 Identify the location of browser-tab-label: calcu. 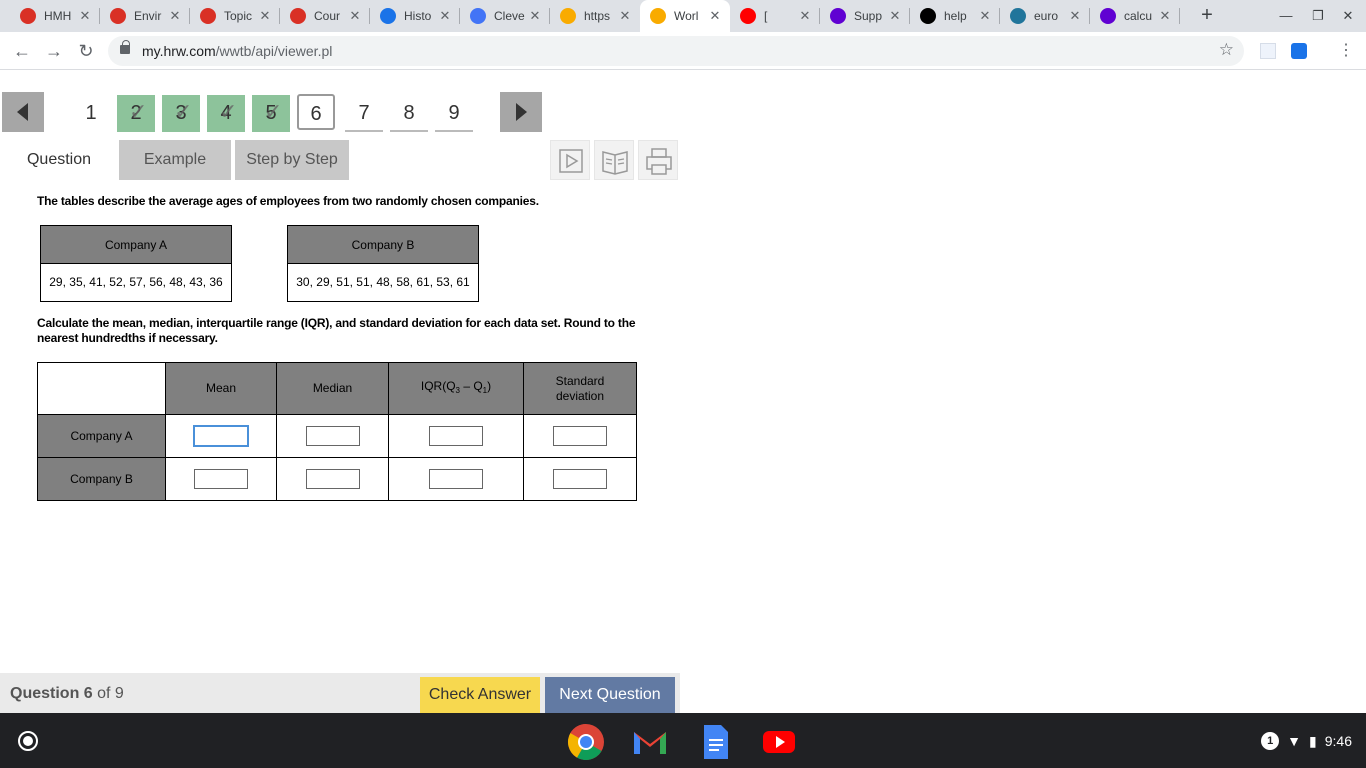
(1138, 16).